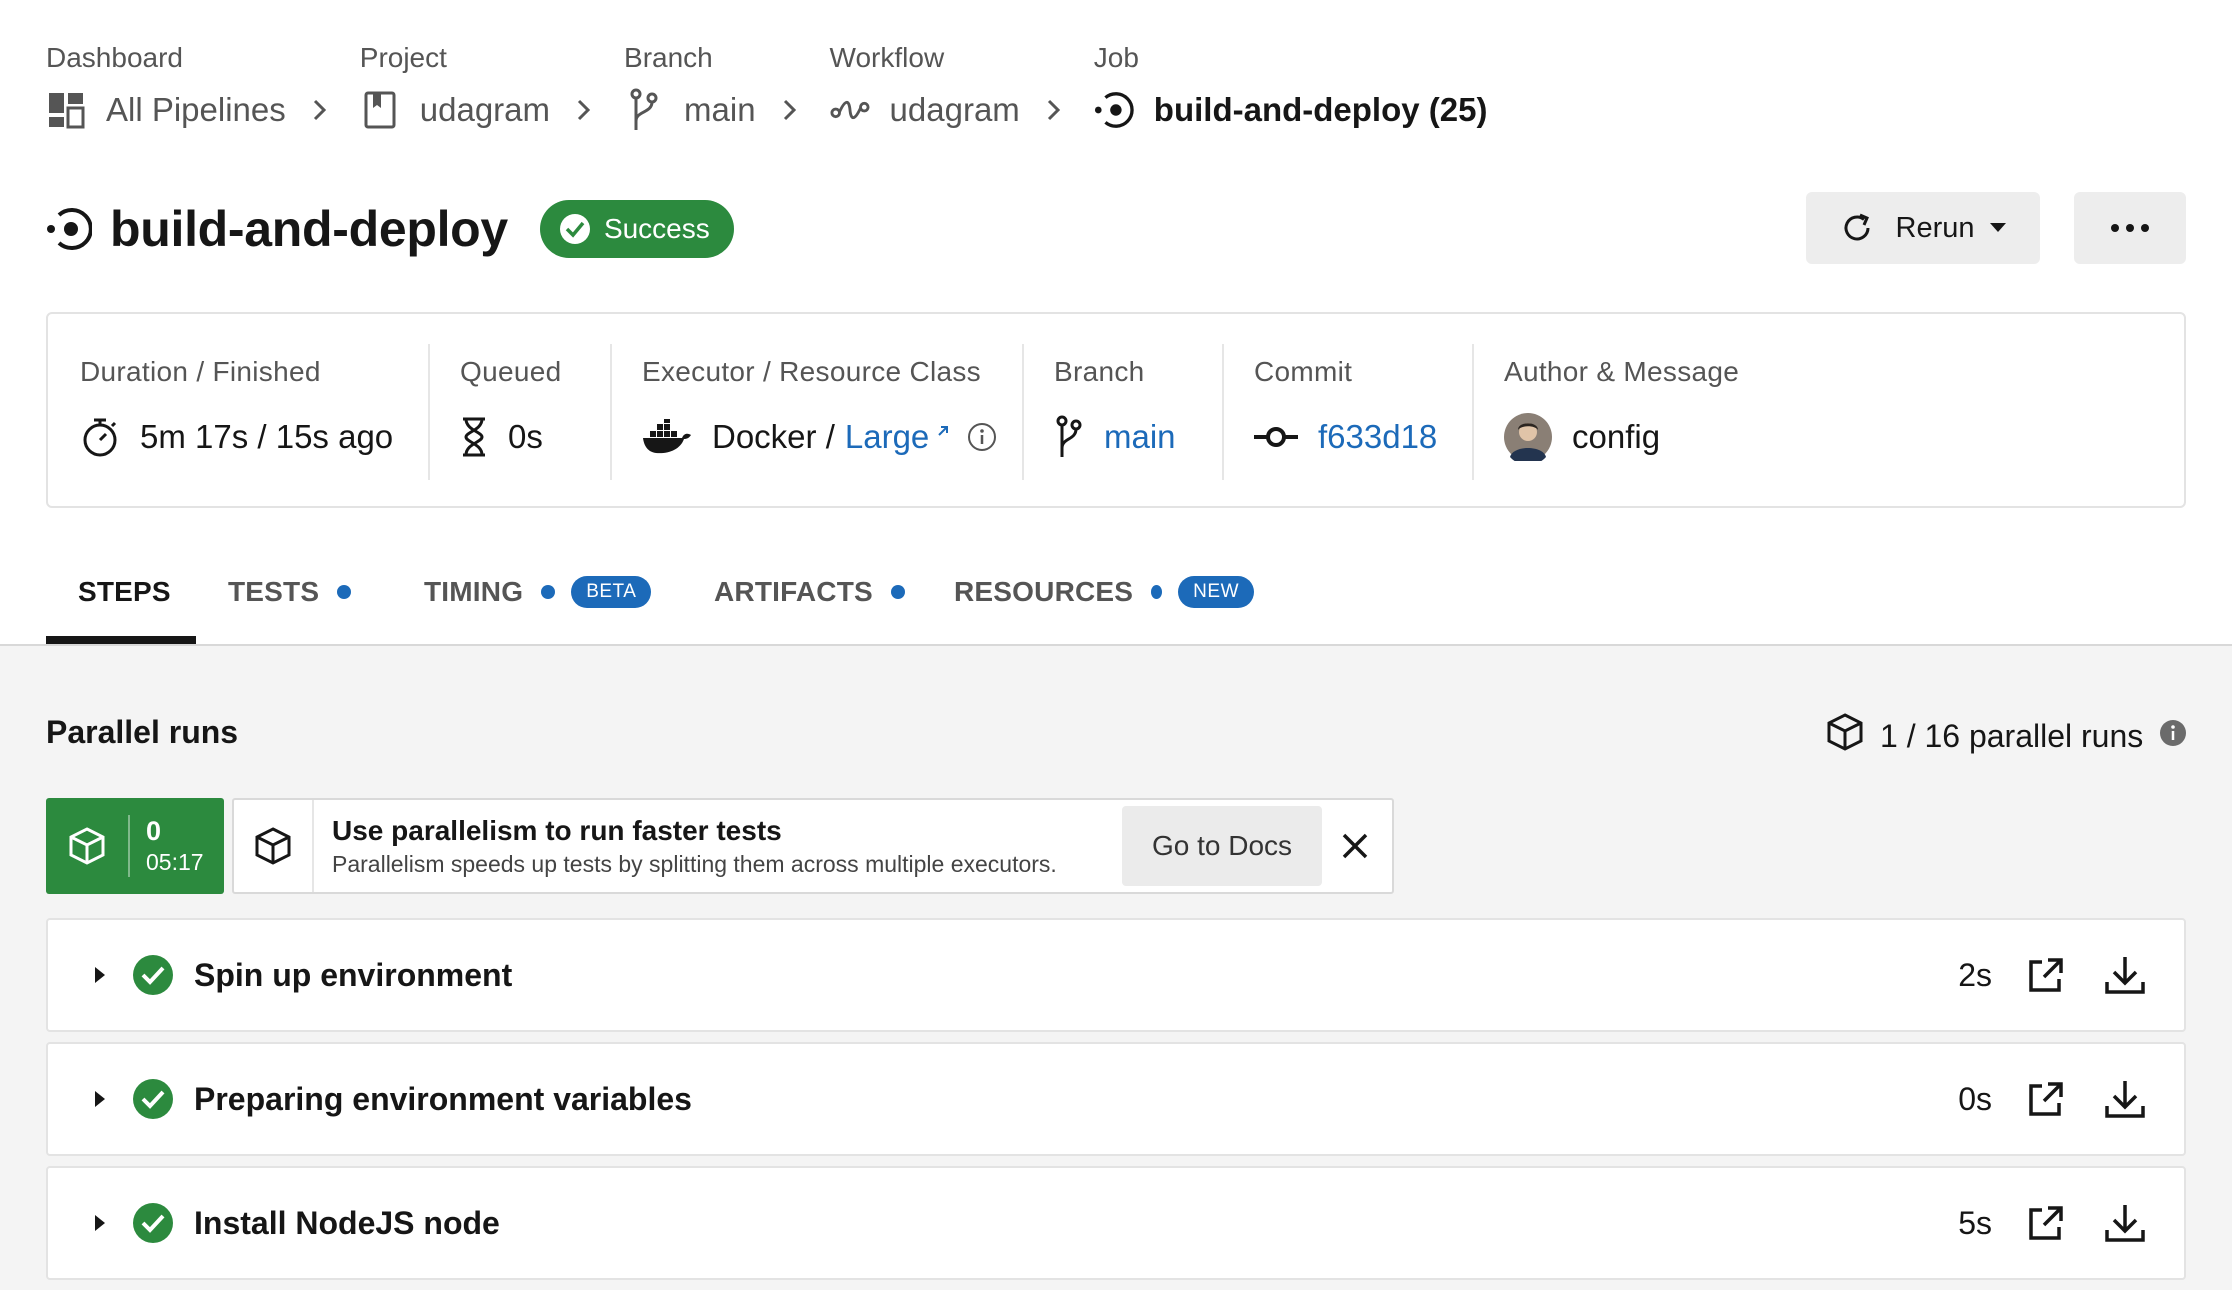  Describe the element at coordinates (519, 410) in the screenshot. I see `queued-column: Queued 0s` at that location.